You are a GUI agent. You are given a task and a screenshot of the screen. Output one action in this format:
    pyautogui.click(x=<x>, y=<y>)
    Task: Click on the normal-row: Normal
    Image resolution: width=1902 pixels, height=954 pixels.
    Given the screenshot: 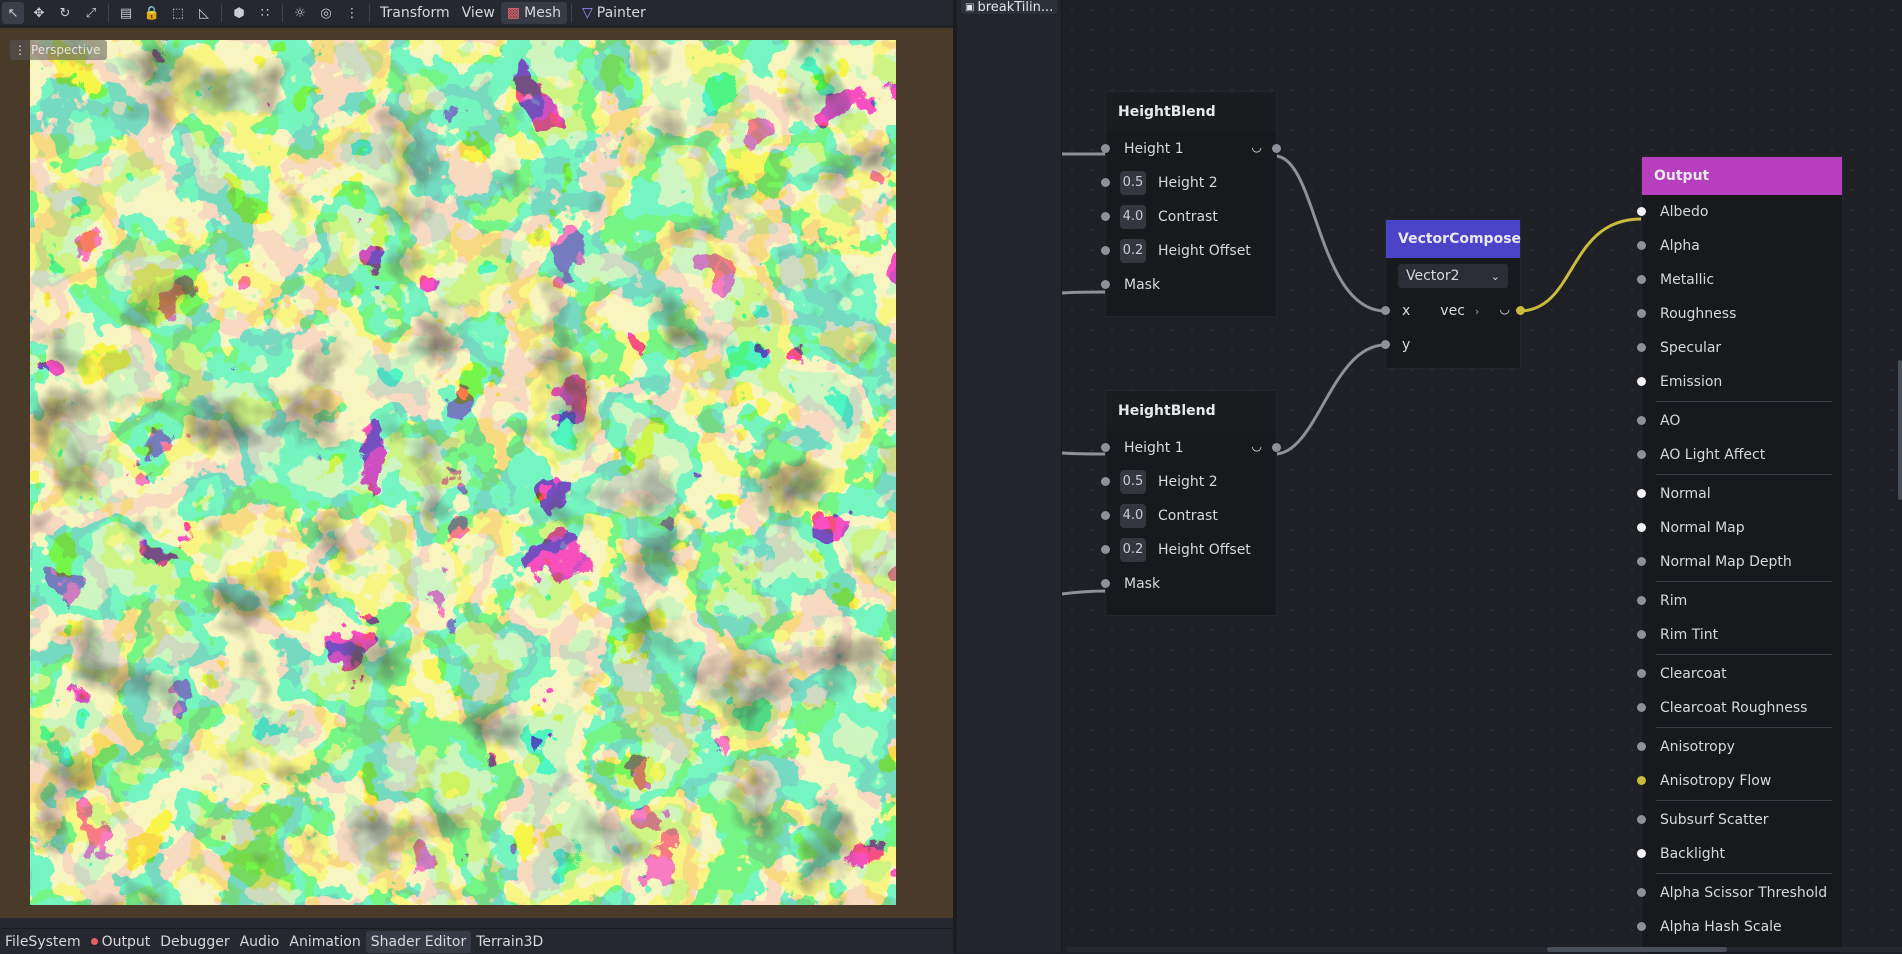 What is the action you would take?
    pyautogui.click(x=1739, y=494)
    